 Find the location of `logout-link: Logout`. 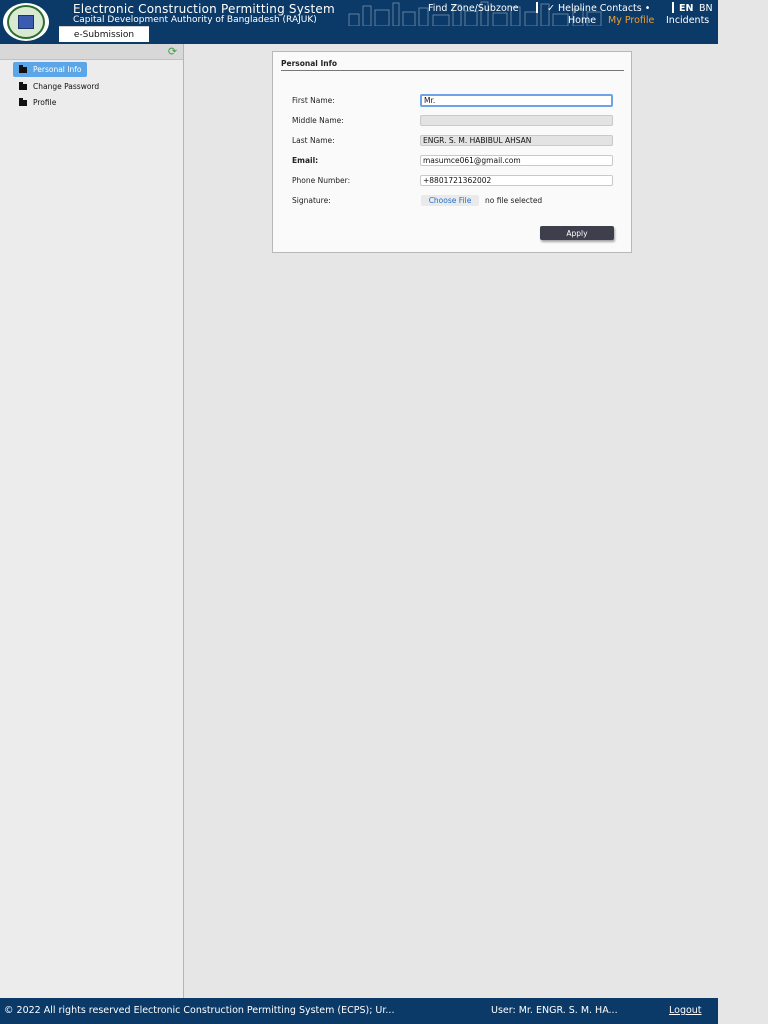

logout-link: Logout is located at coordinates (685, 1010).